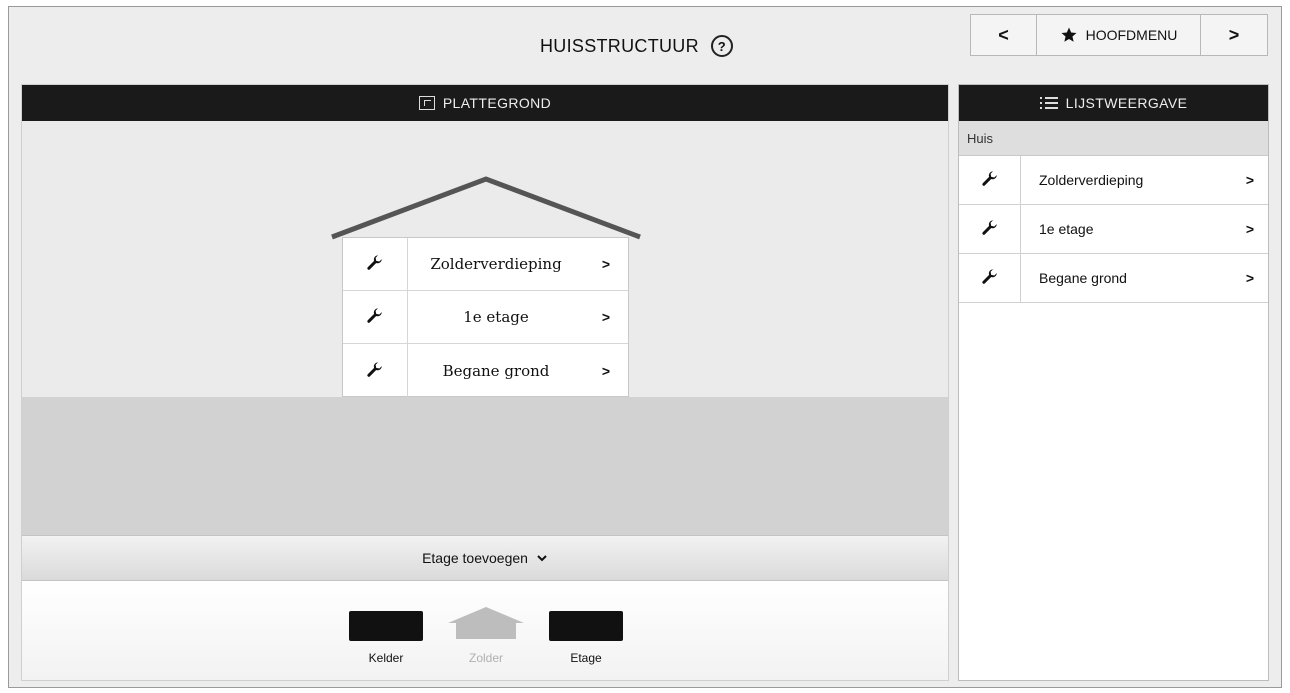 This screenshot has width=1290, height=693. I want to click on top-navigation: < HOOFDMENU >, so click(1119, 35).